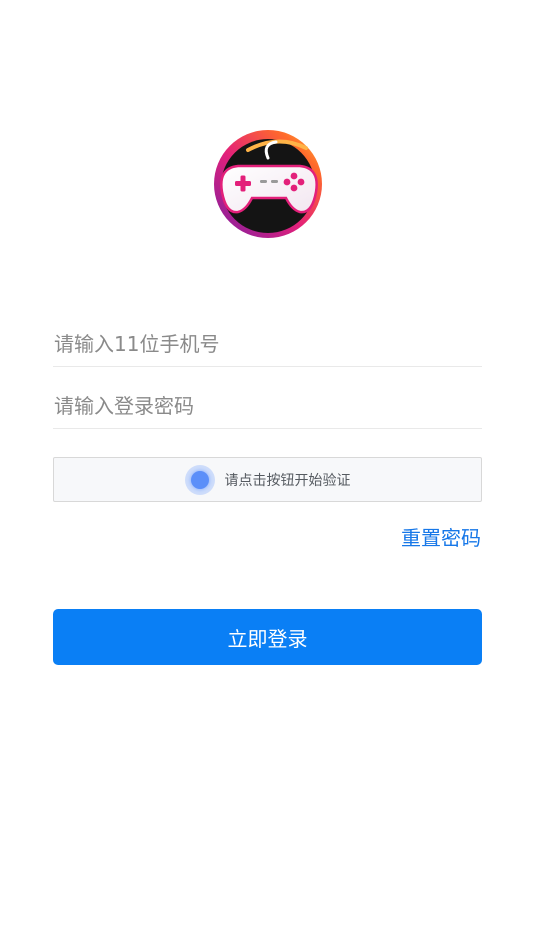  What do you see at coordinates (199, 479) in the screenshot?
I see `captcha-dot-icon` at bounding box center [199, 479].